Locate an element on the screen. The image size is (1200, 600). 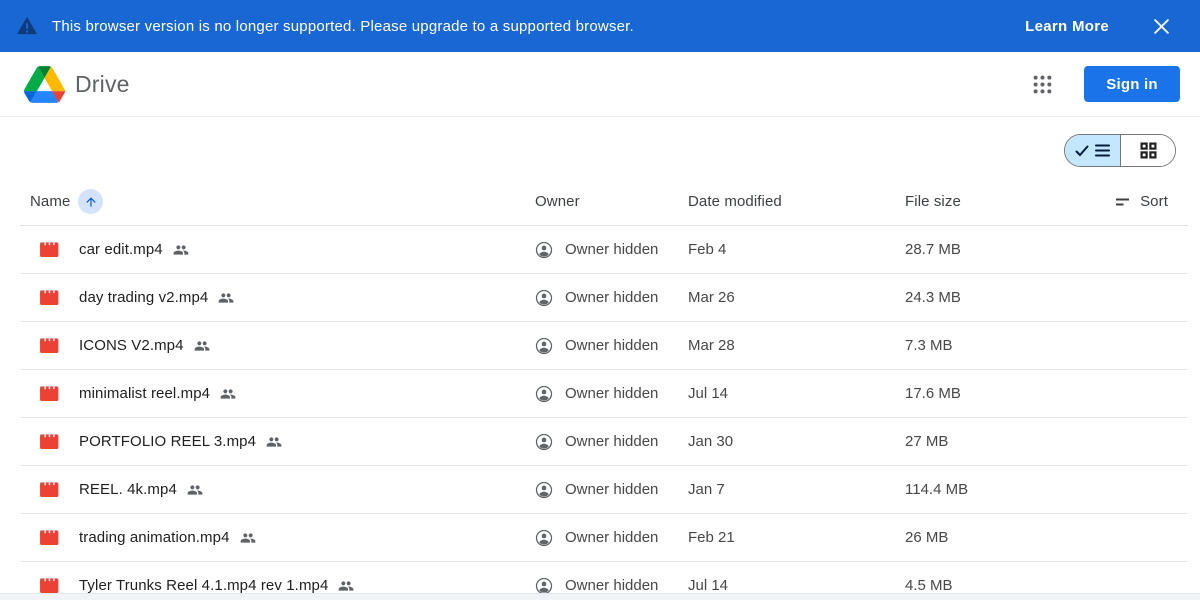
file-name-cell: car edit.mp4 is located at coordinates (277, 249).